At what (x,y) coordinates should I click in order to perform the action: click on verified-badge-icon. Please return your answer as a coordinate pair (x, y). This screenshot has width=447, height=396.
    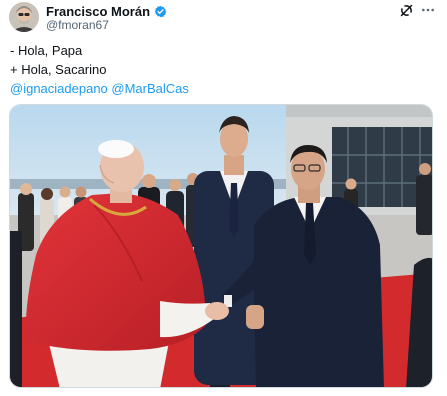
    Looking at the image, I should click on (160, 11).